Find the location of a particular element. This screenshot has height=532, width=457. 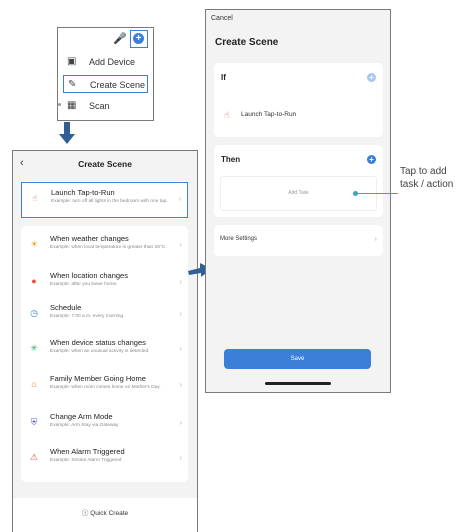

callout-text: Tap to add task / action is located at coordinates (427, 178).